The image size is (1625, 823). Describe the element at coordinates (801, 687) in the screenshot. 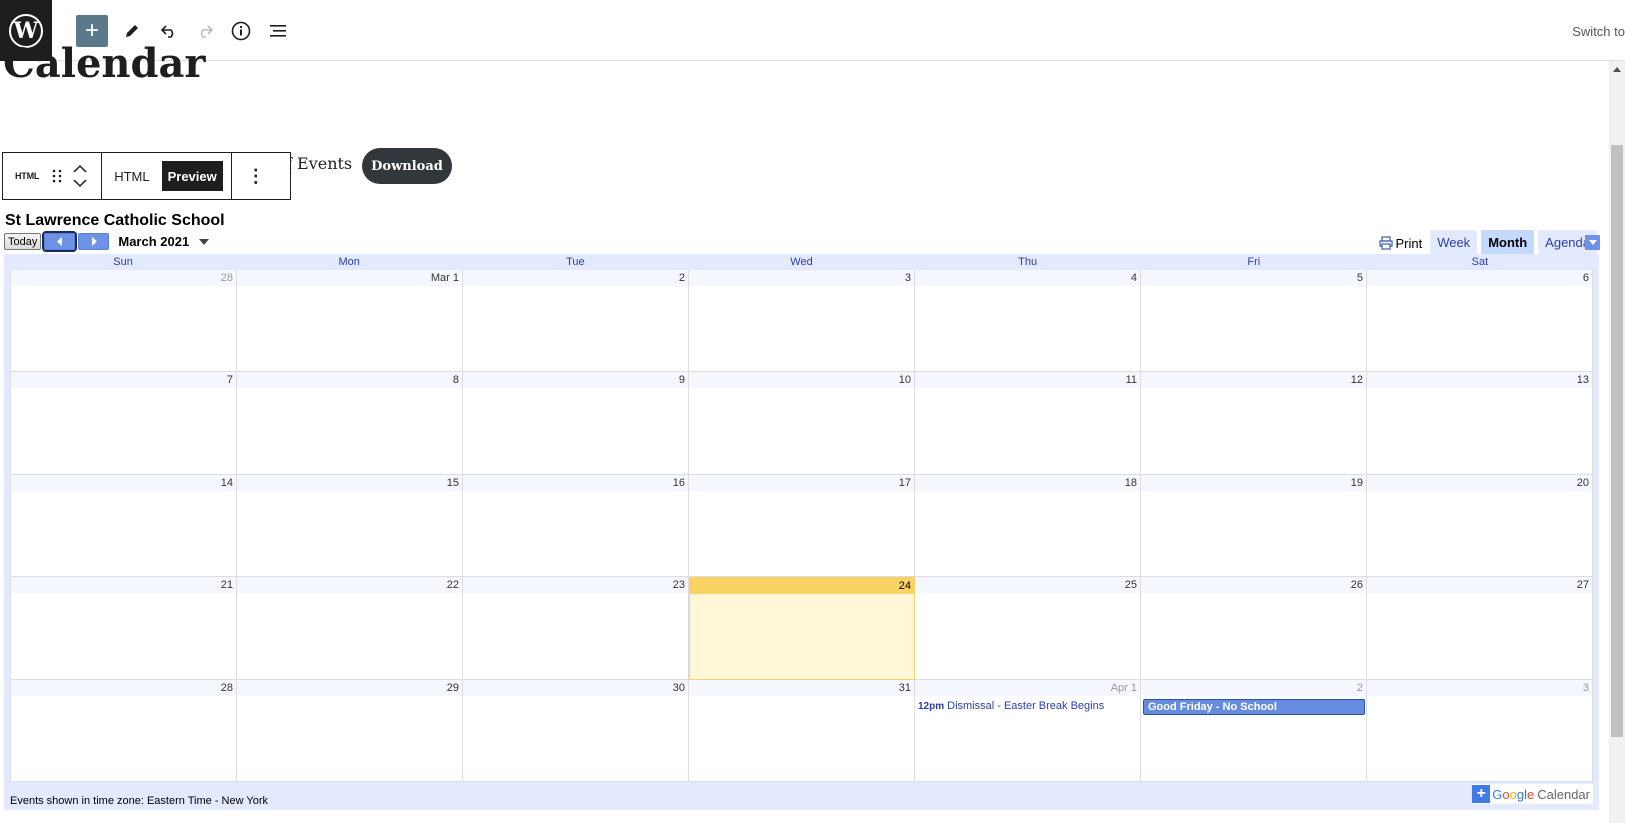

I see `day-number: 31` at that location.